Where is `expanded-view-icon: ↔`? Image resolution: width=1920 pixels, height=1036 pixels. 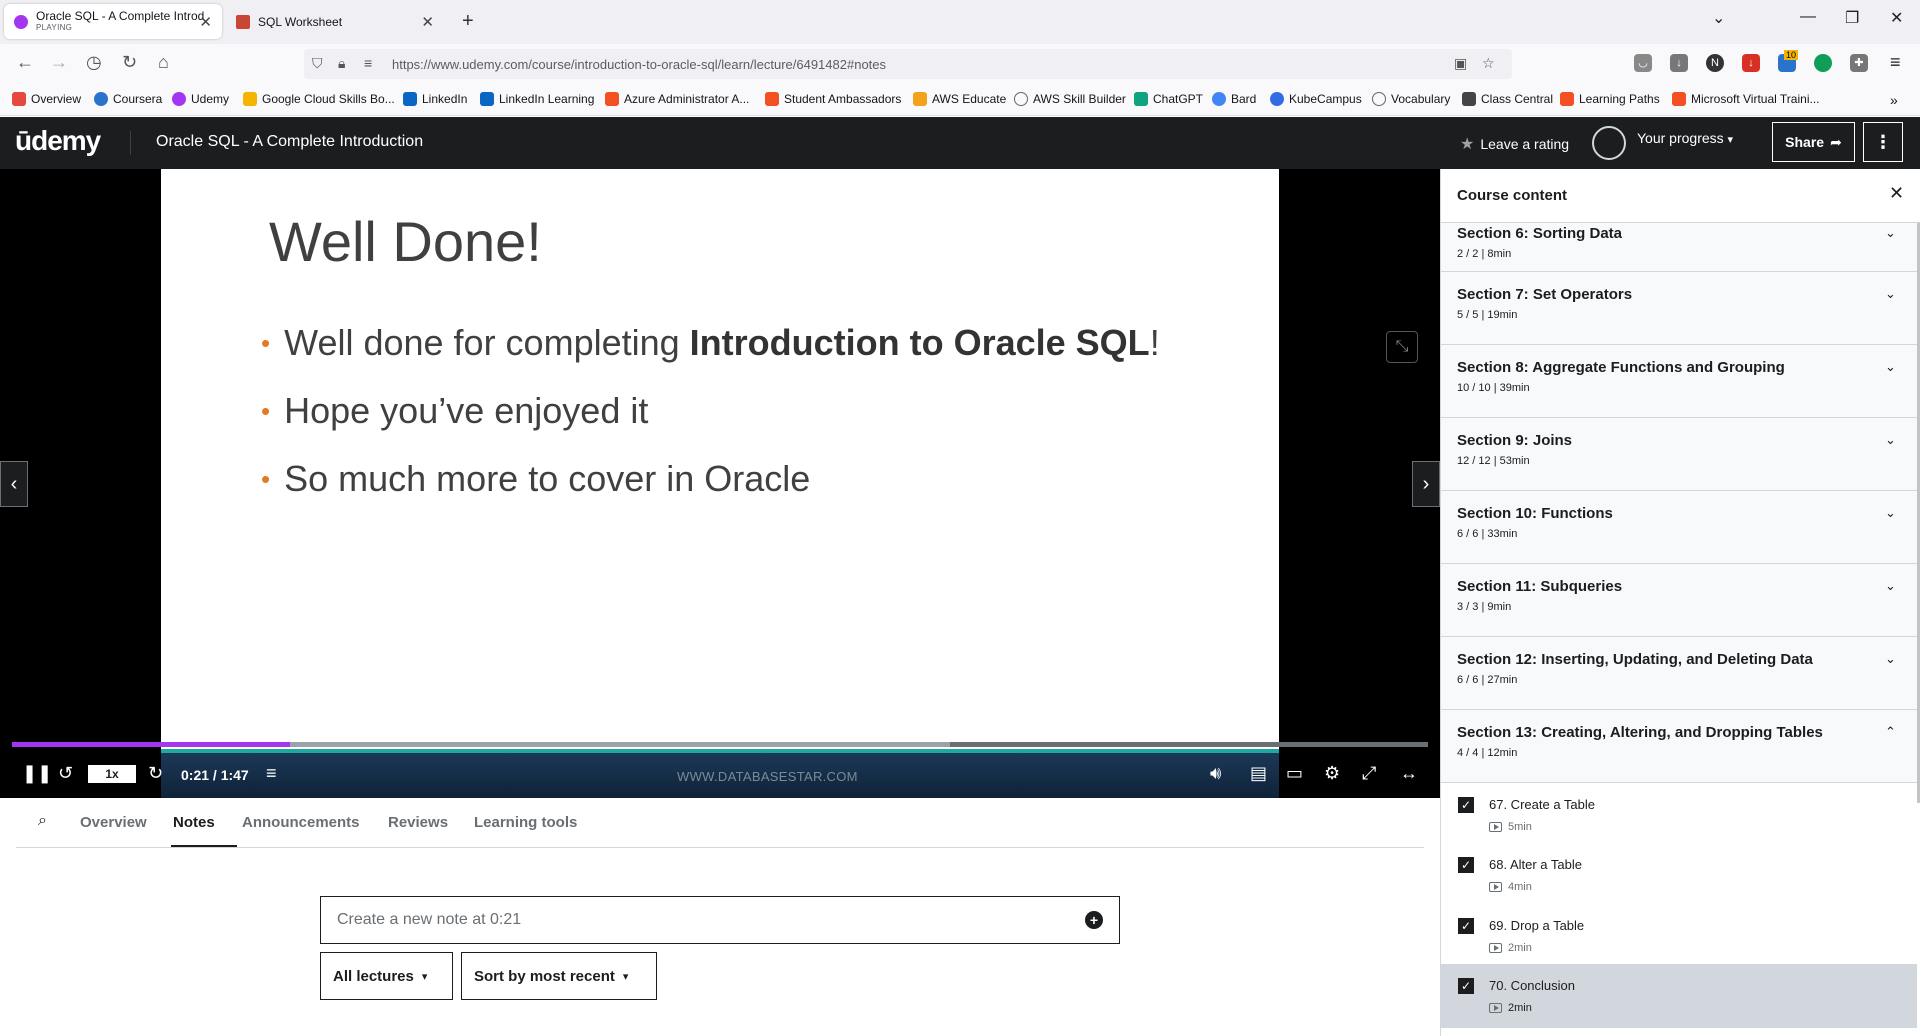
expanded-view-icon: ↔ is located at coordinates (1409, 773).